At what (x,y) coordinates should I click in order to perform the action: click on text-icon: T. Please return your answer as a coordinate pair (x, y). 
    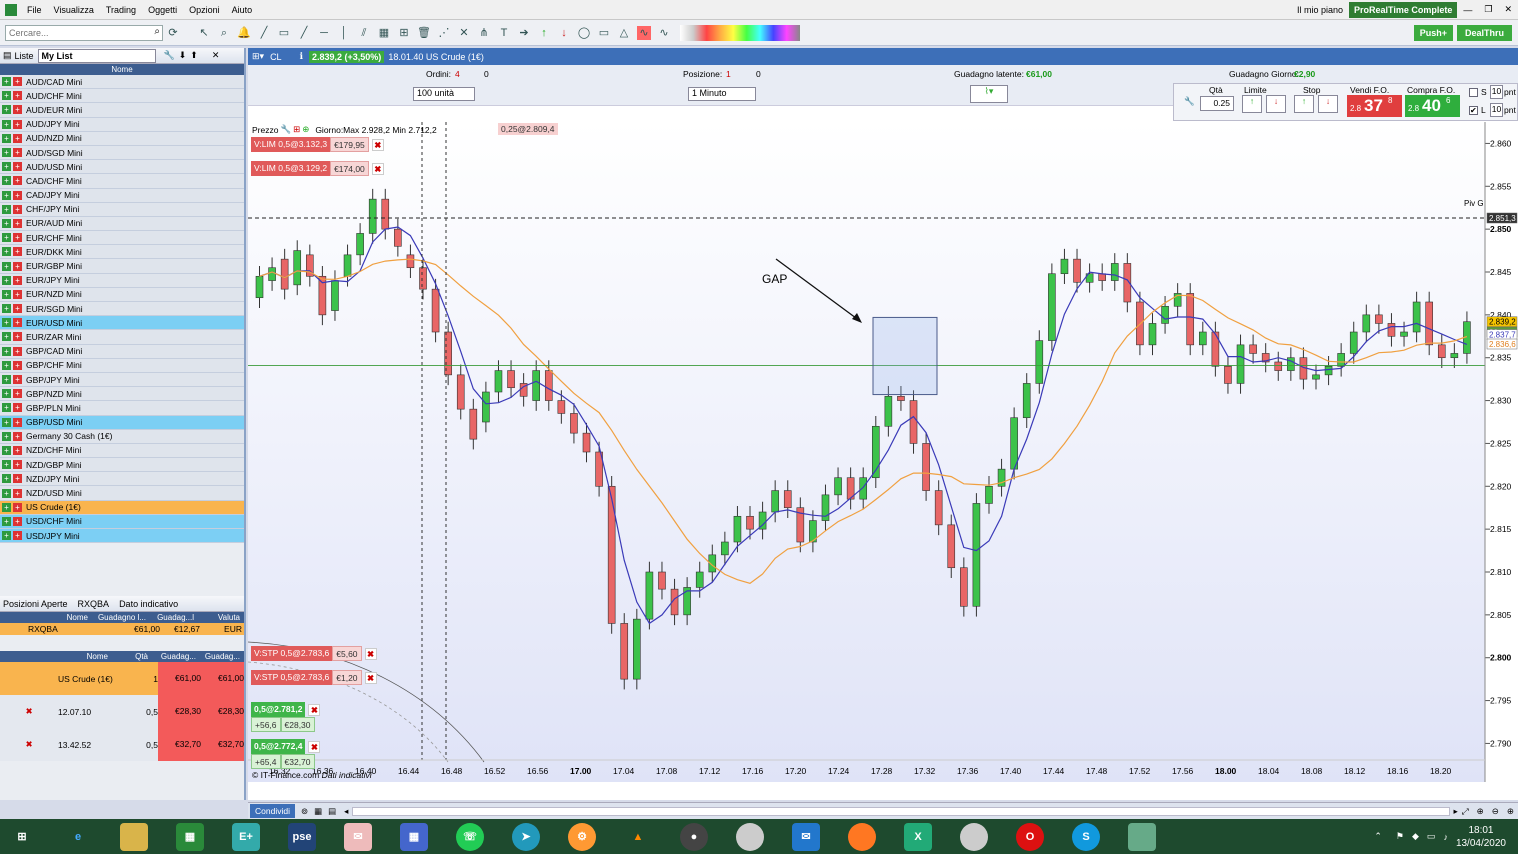
    Looking at the image, I should click on (504, 33).